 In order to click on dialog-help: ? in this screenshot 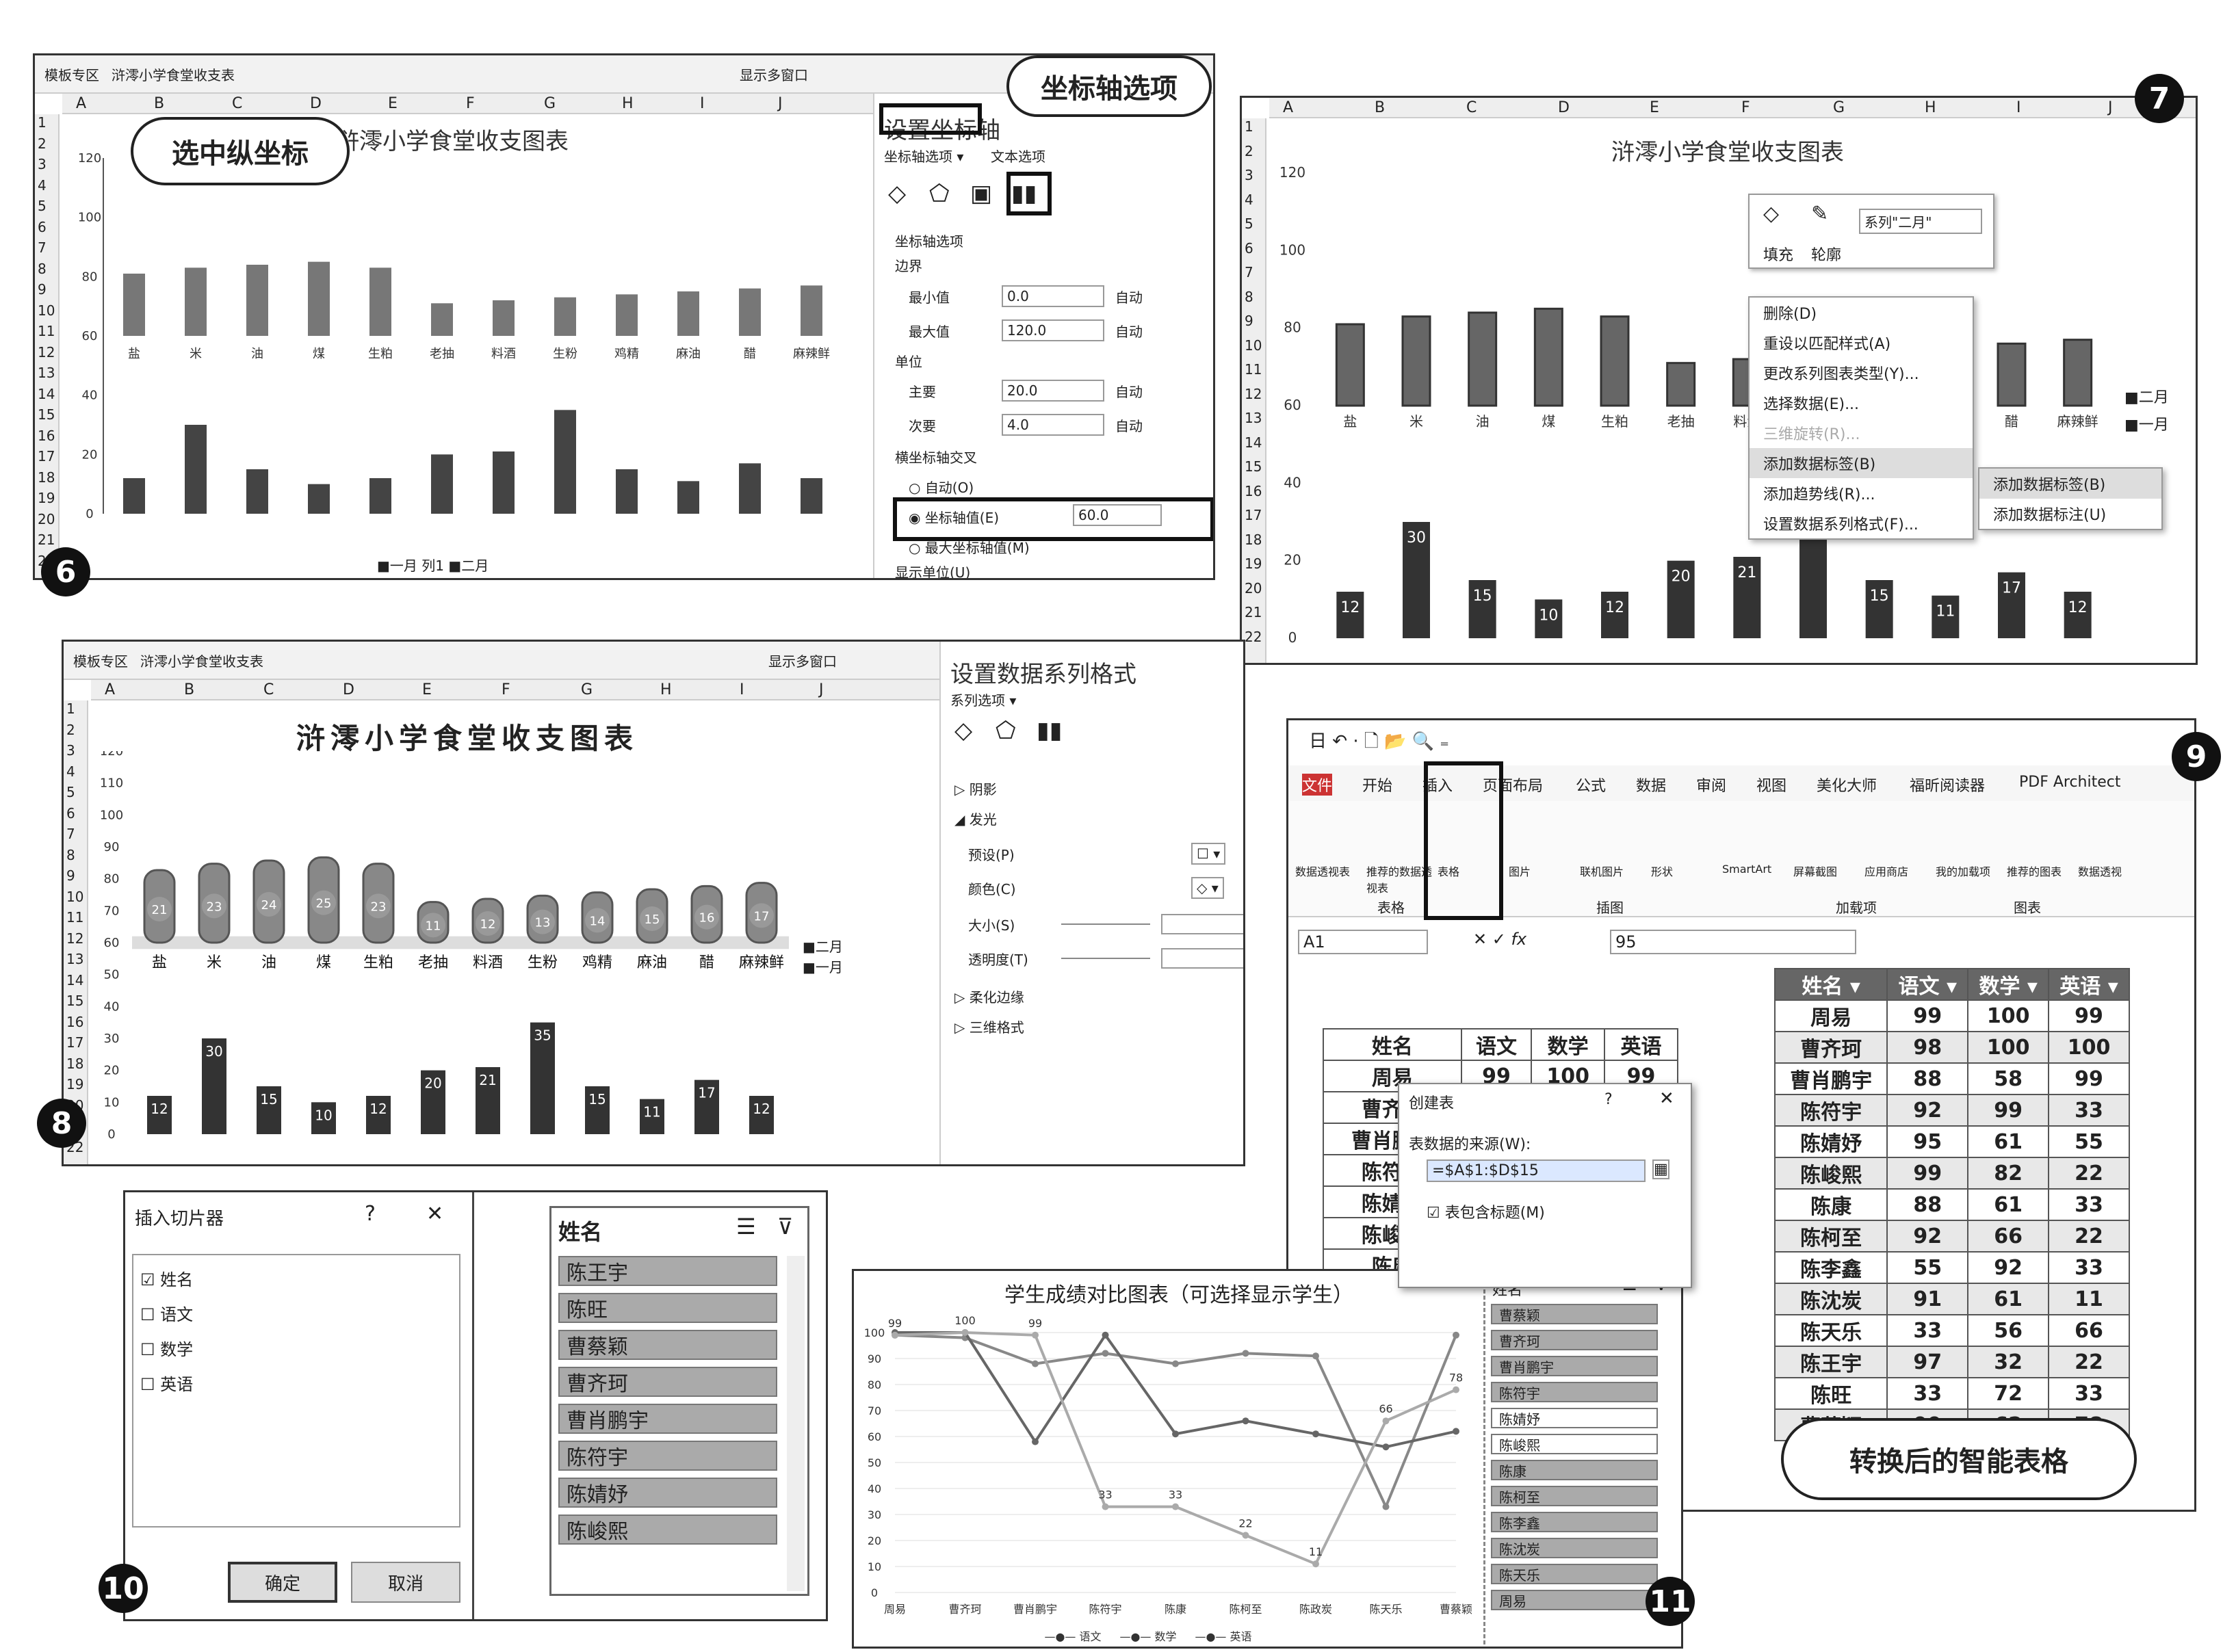, I will do `click(1608, 1099)`.